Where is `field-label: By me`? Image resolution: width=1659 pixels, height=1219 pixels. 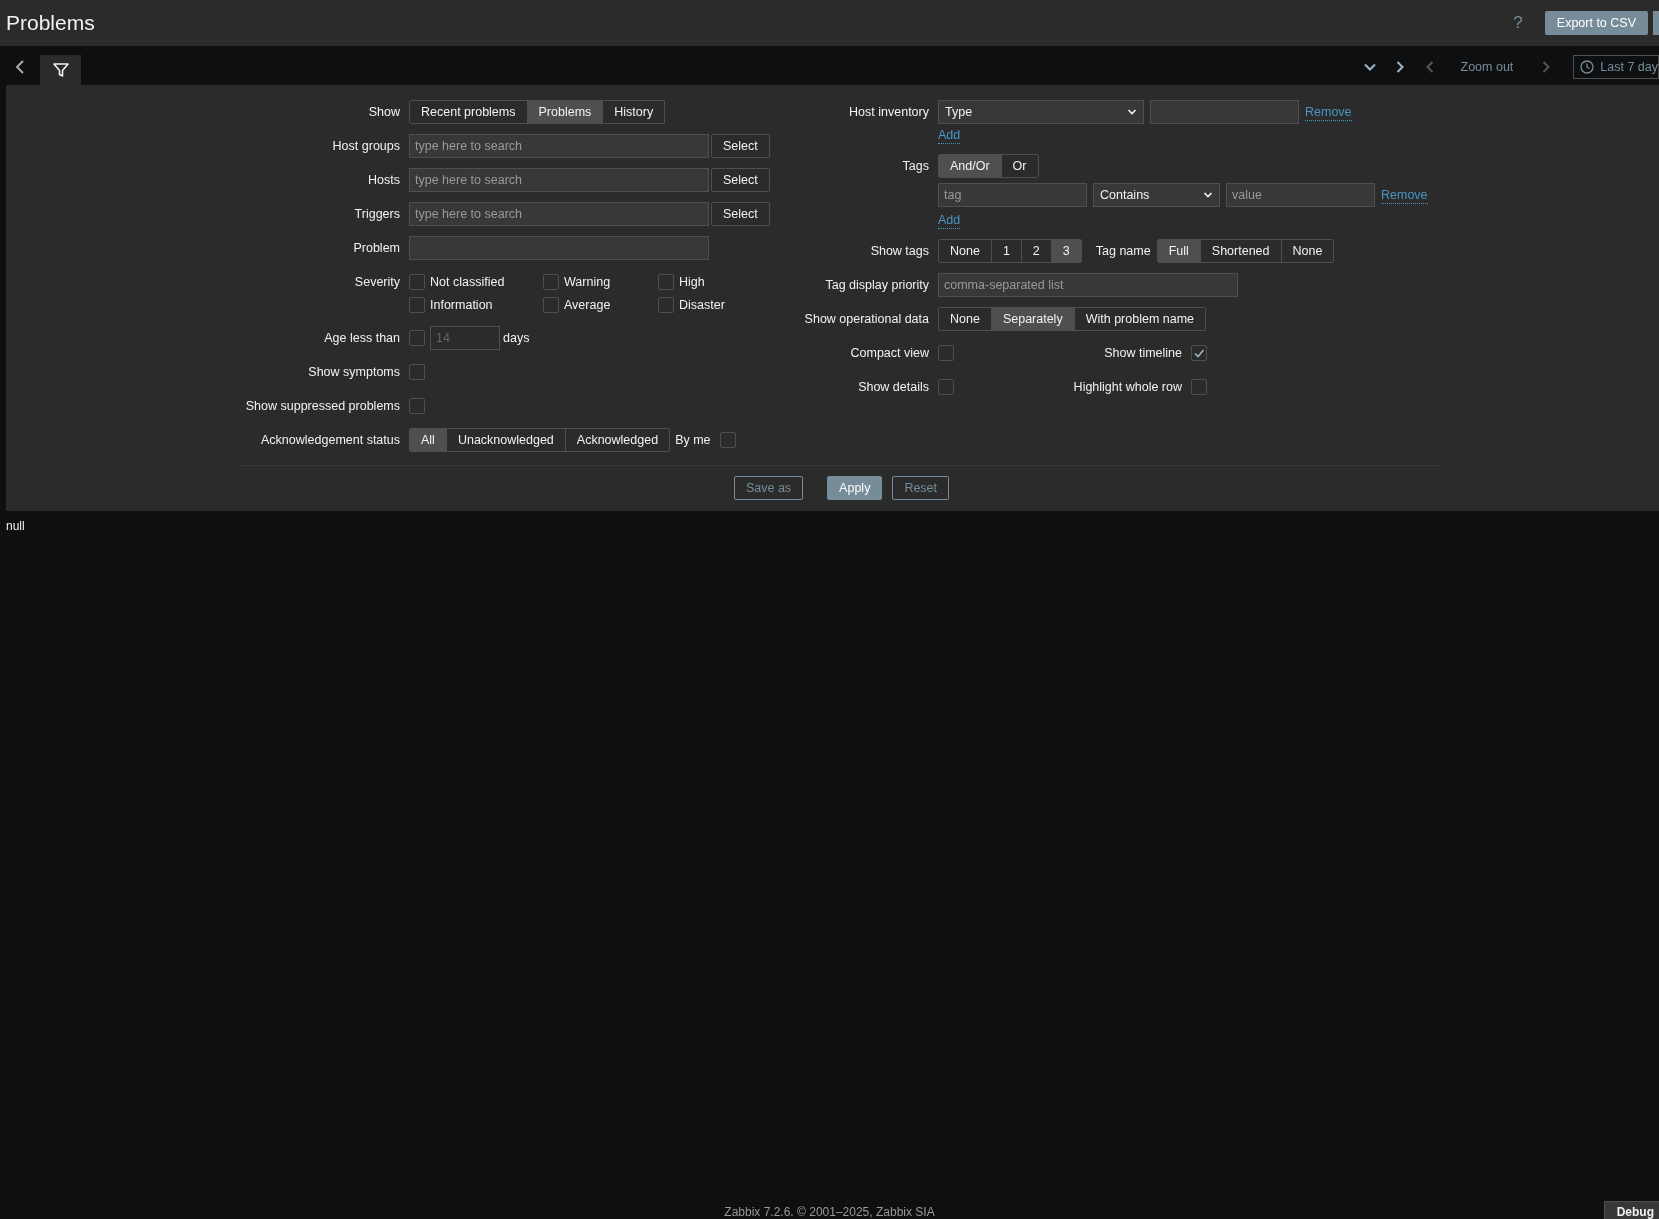
field-label: By me is located at coordinates (693, 440).